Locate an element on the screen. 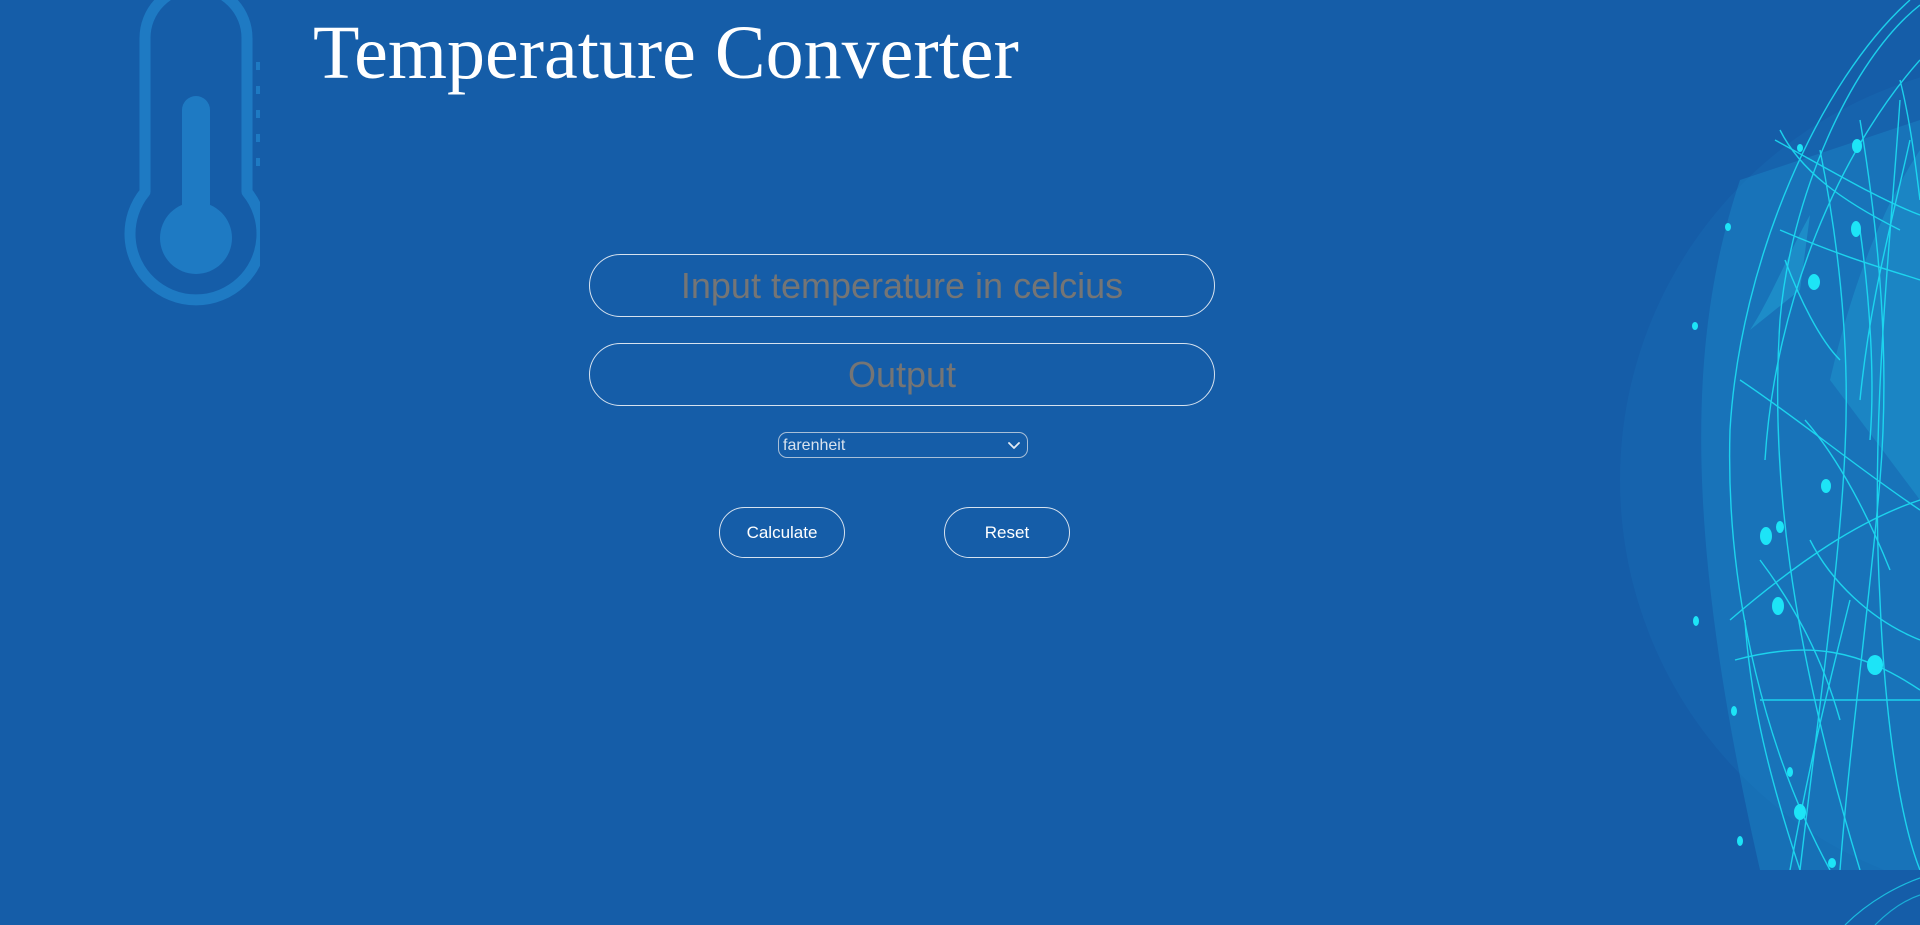 Image resolution: width=1920 pixels, height=925 pixels. calculate-button: Calculate is located at coordinates (782, 532).